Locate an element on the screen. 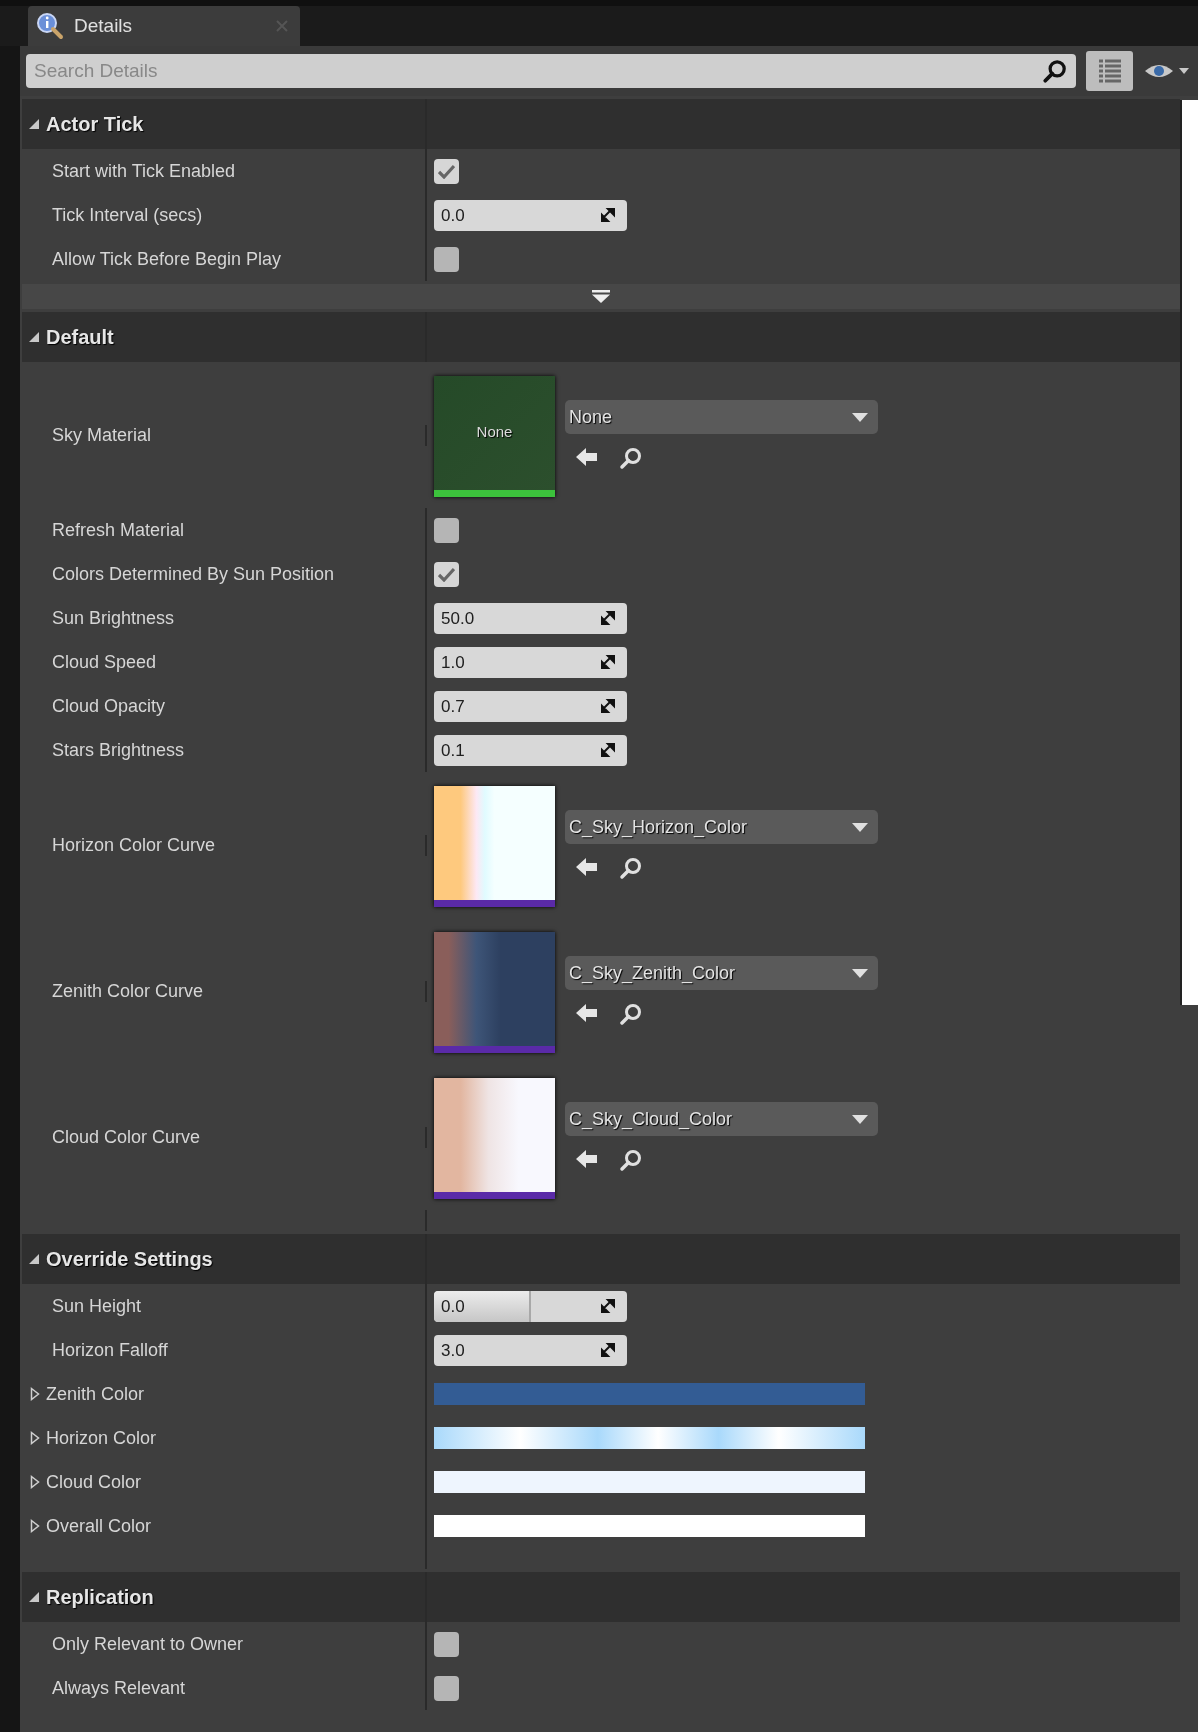 The height and width of the screenshot is (1732, 1198). property-label: Sky Material is located at coordinates (102, 435).